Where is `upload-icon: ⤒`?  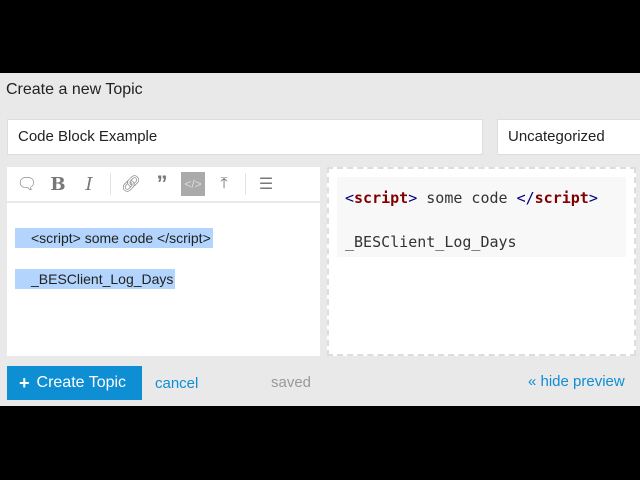
upload-icon: ⤒ is located at coordinates (224, 184).